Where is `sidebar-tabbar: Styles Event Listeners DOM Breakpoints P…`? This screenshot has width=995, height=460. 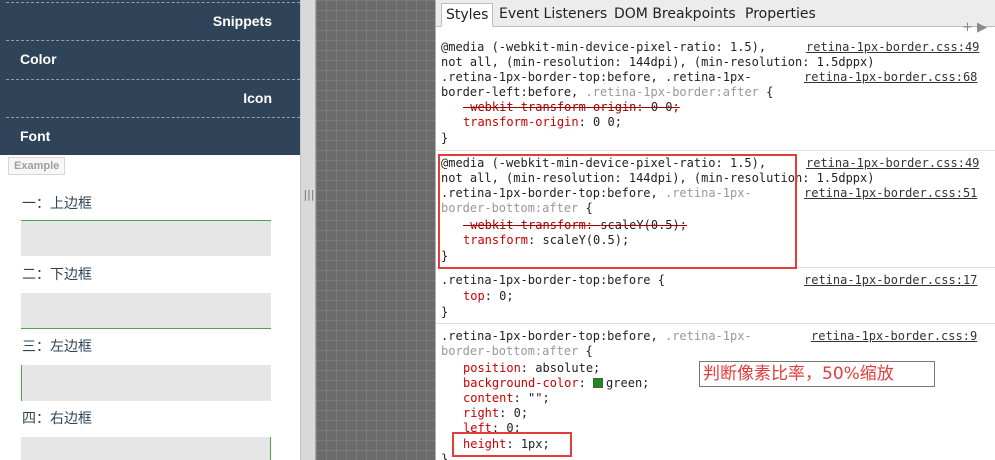 sidebar-tabbar: Styles Event Listeners DOM Breakpoints P… is located at coordinates (715, 13).